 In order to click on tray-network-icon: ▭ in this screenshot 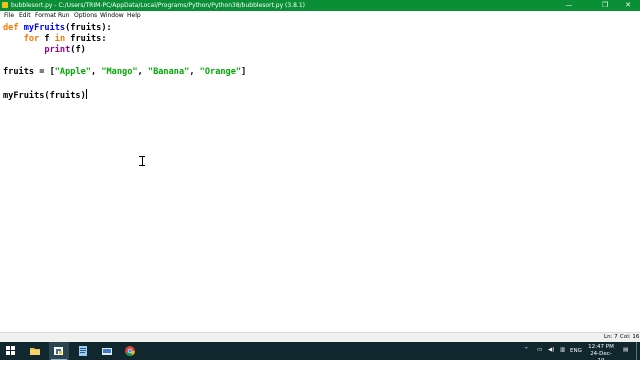, I will do `click(539, 356)`.